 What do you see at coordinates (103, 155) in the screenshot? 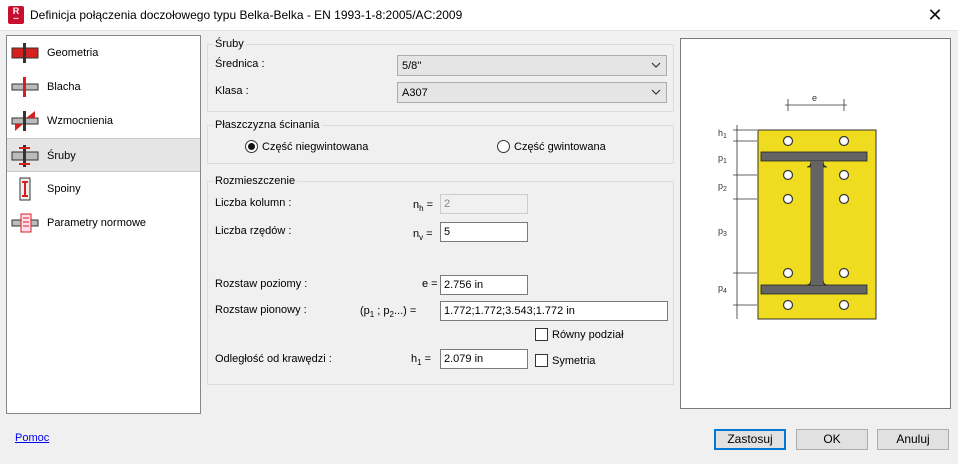
I see `nav-item-sruby: Śruby` at bounding box center [103, 155].